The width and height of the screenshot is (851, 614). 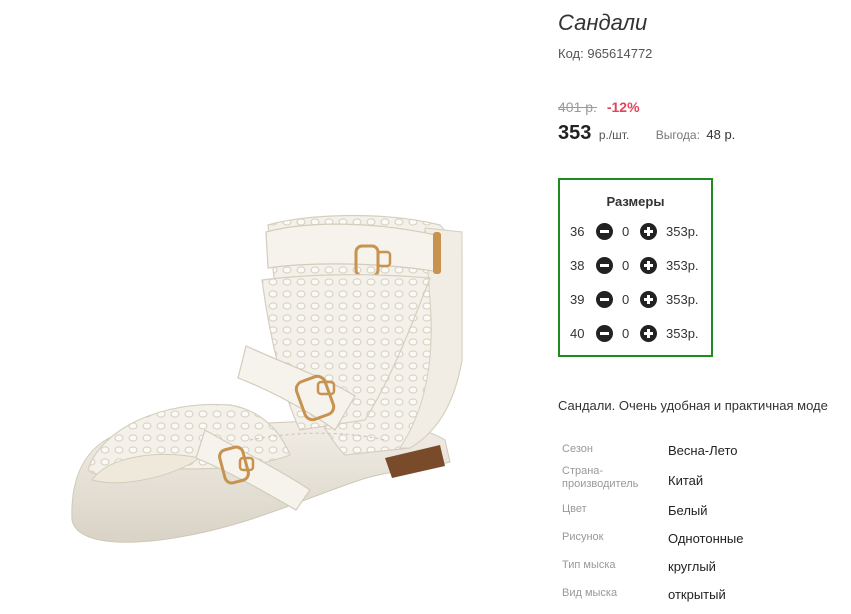 I want to click on product-description: Сандали. Очень удобная и практичная моде, so click(x=693, y=405).